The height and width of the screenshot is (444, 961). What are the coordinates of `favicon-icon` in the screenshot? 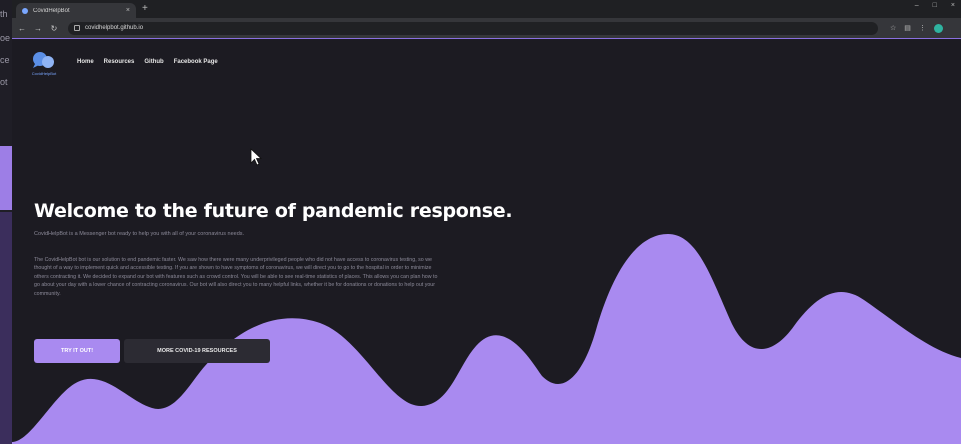 It's located at (25, 10).